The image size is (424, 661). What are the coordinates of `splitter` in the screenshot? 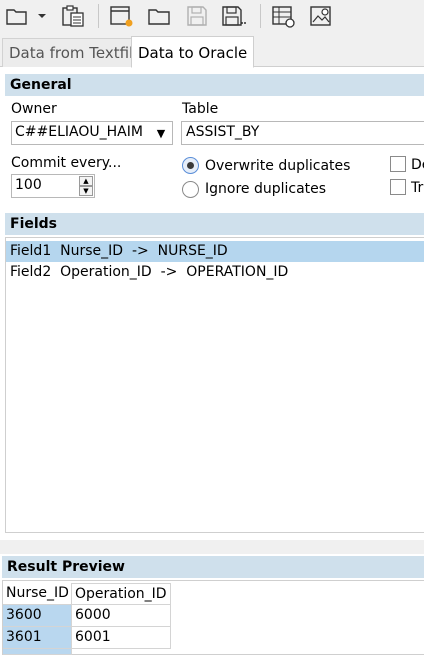 It's located at (212, 547).